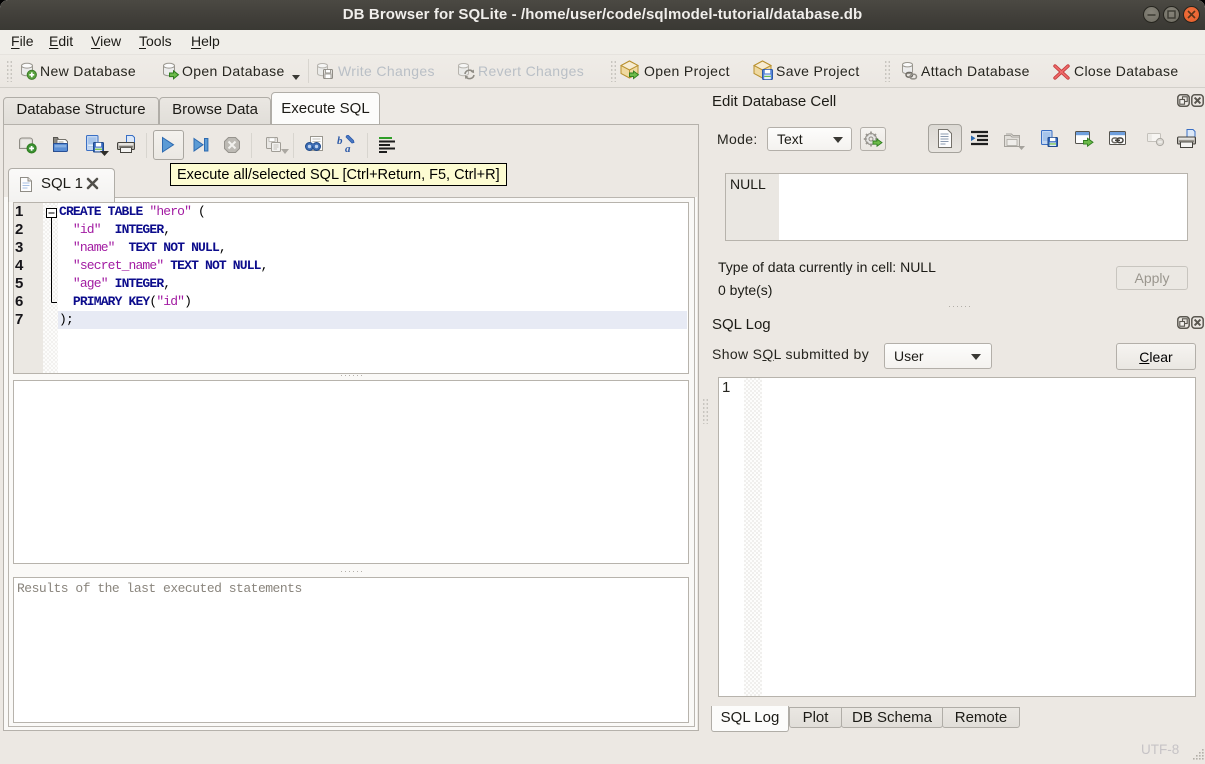 The image size is (1205, 764). I want to click on svg-text: b, so click(340, 141).